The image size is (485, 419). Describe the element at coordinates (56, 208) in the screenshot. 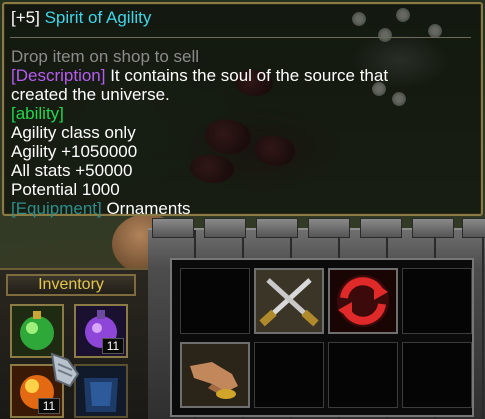

I see `equipment-tag: [Equipment]` at that location.